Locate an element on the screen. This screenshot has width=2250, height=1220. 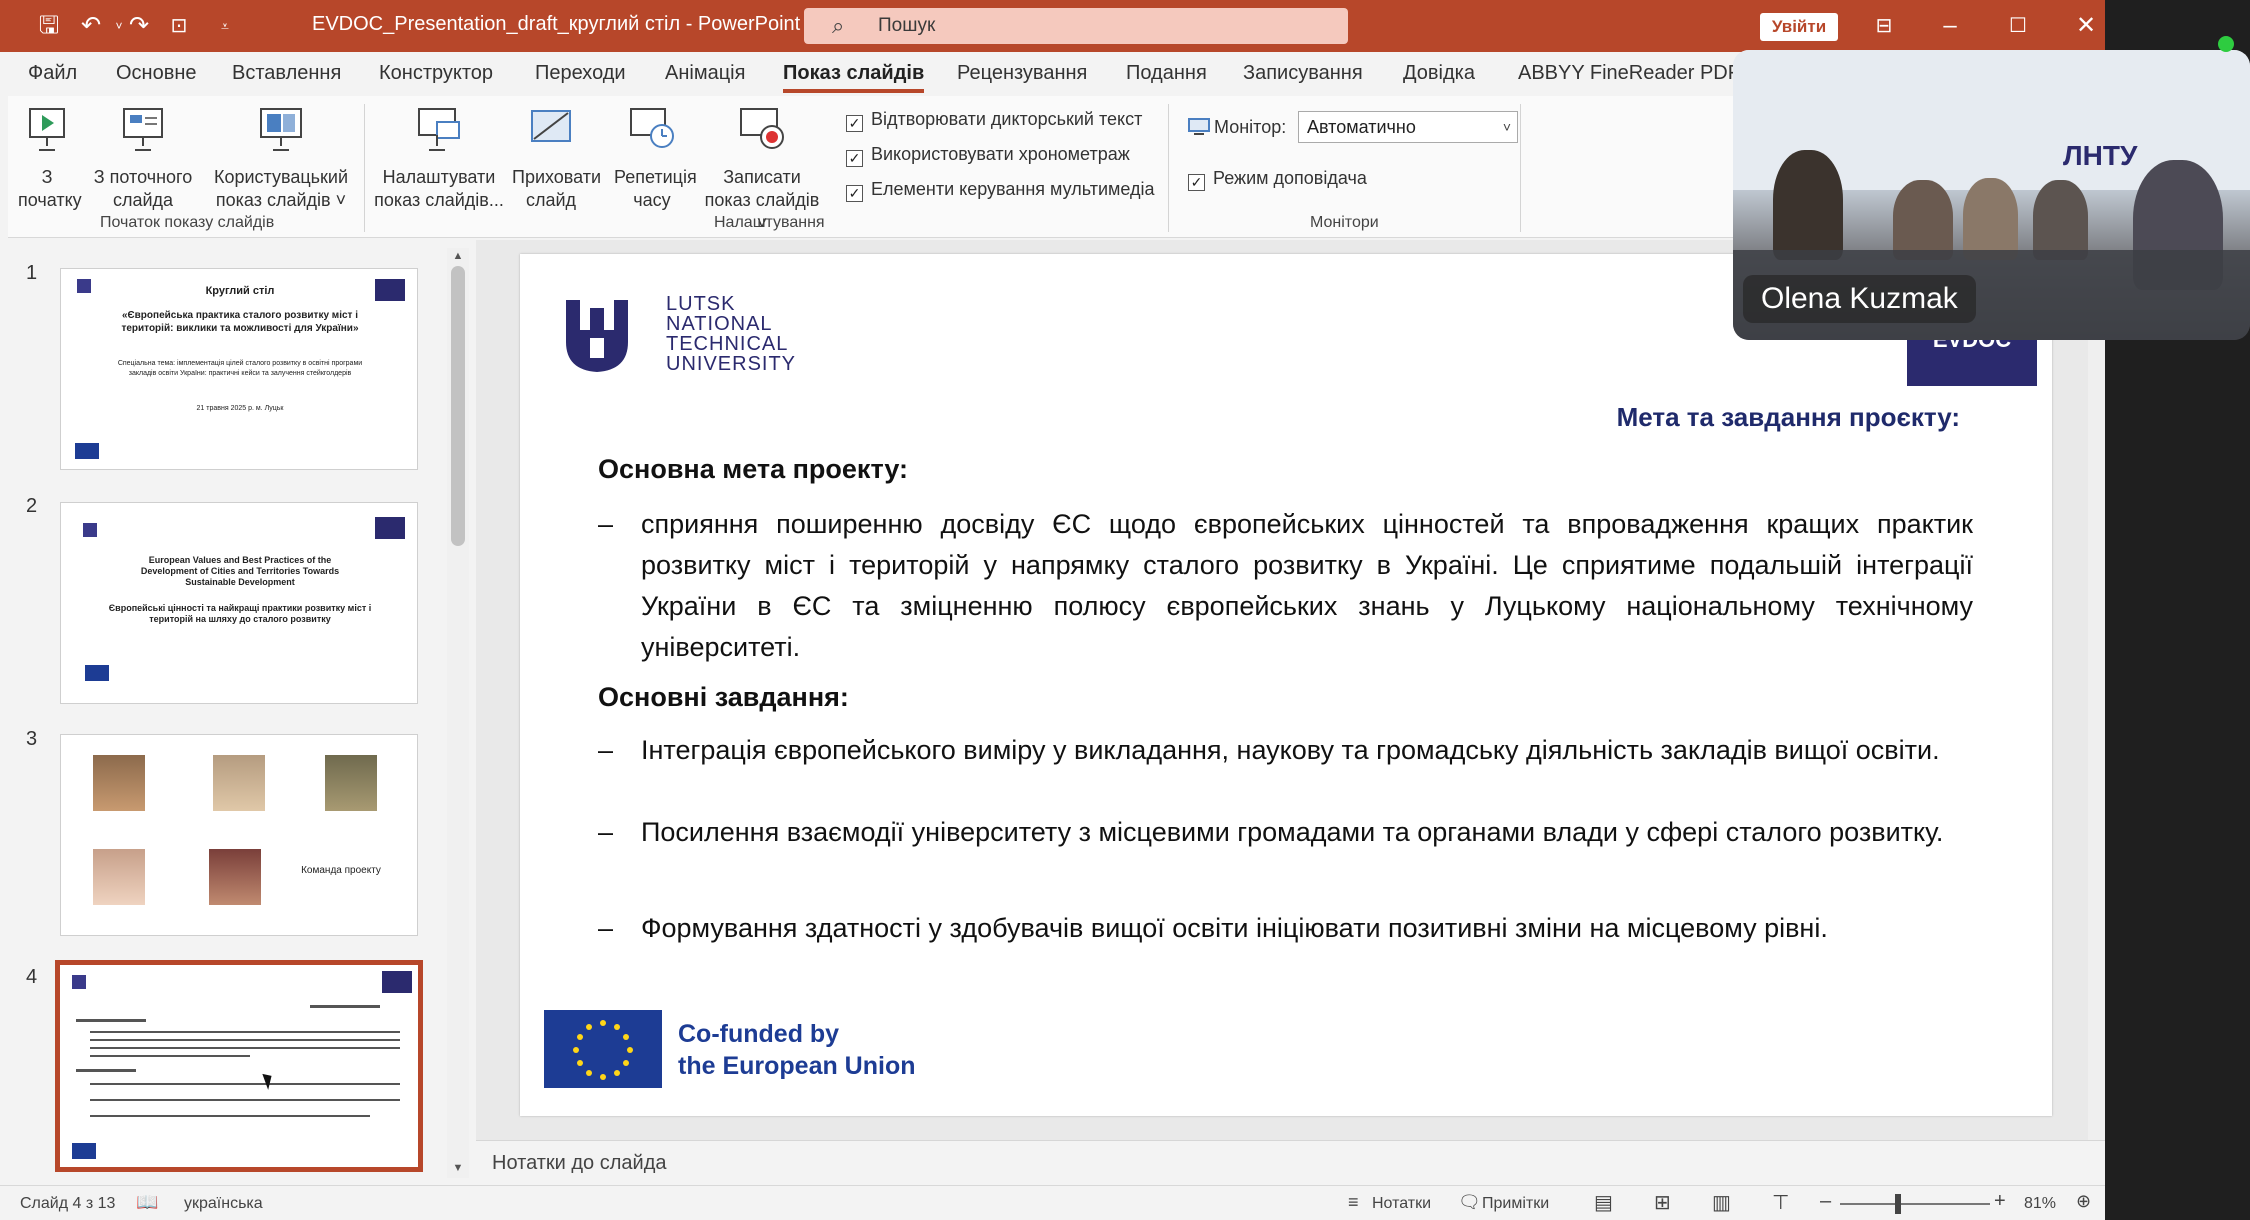
ribbon-separator is located at coordinates (1168, 168).